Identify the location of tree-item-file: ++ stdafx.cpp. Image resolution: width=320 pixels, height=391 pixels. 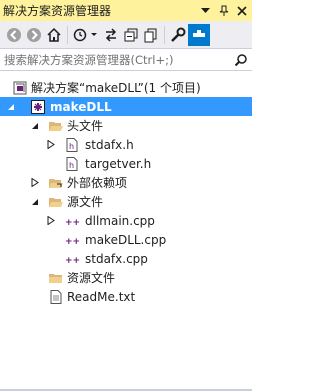
(126, 258).